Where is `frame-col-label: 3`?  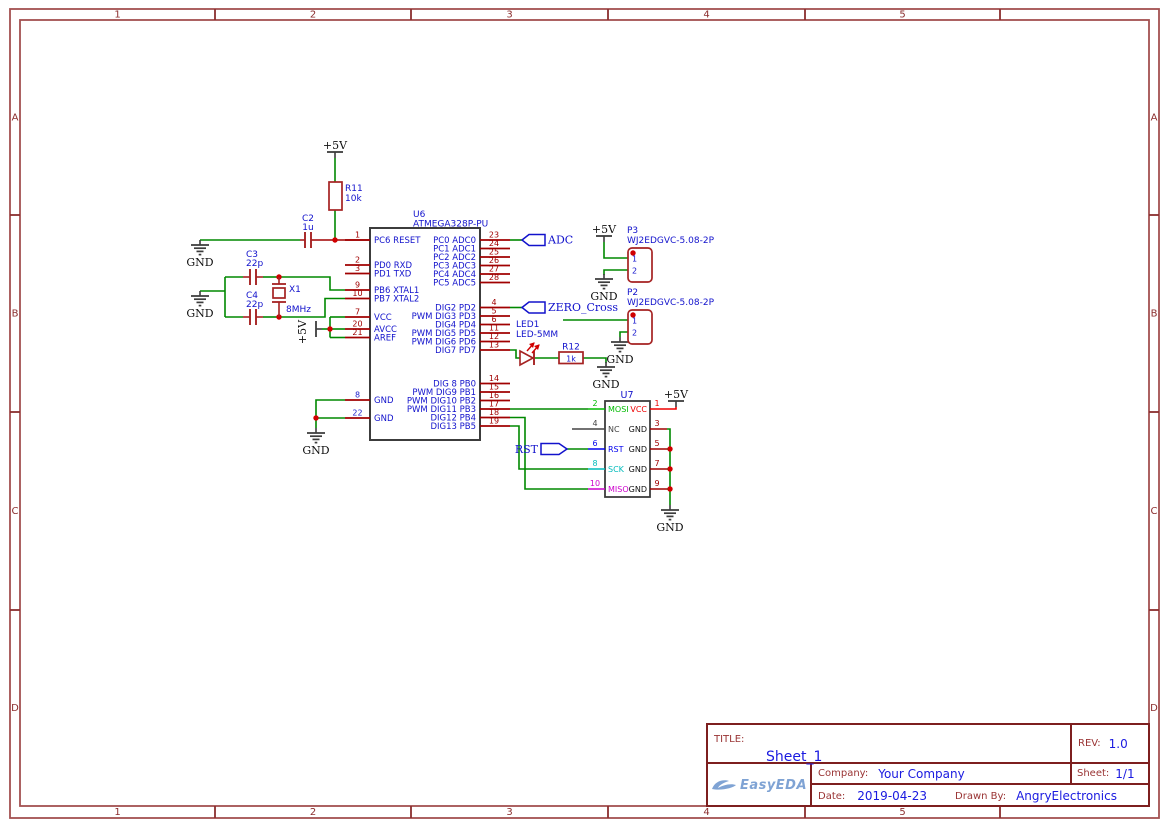 frame-col-label: 3 is located at coordinates (509, 812).